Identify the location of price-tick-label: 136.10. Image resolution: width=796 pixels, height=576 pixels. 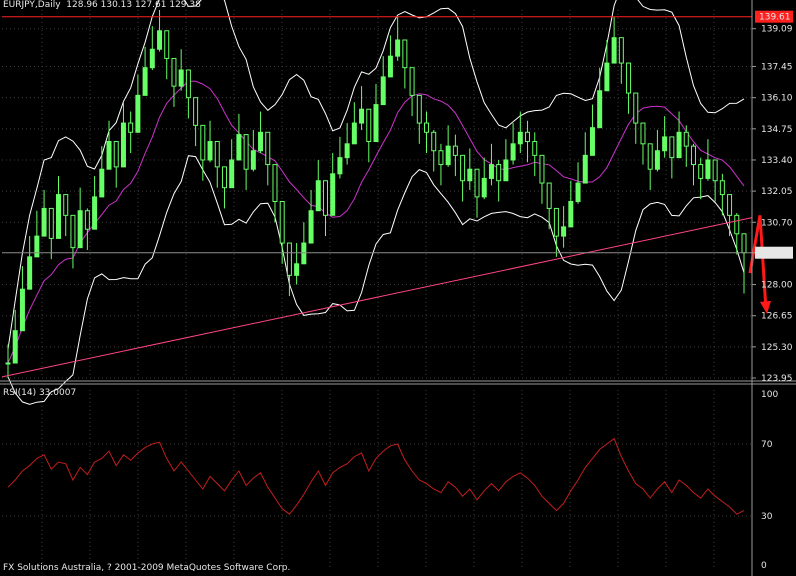
(777, 99).